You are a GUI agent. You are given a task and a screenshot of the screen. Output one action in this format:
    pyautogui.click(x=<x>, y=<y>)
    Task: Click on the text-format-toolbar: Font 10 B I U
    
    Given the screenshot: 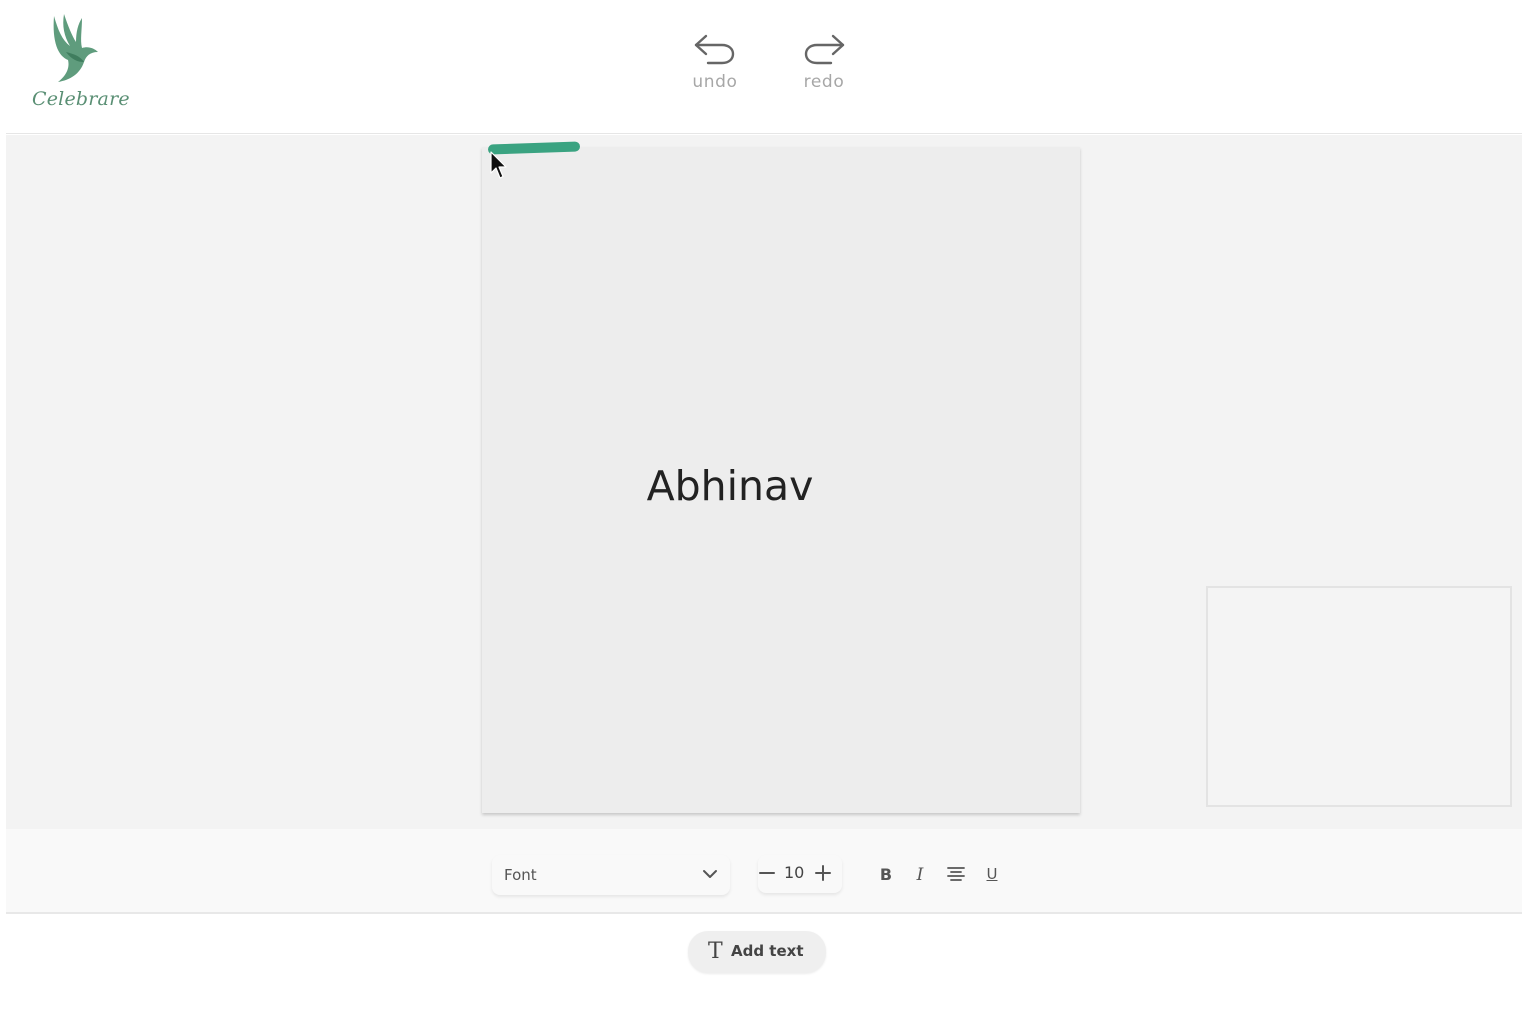 What is the action you would take?
    pyautogui.click(x=764, y=871)
    